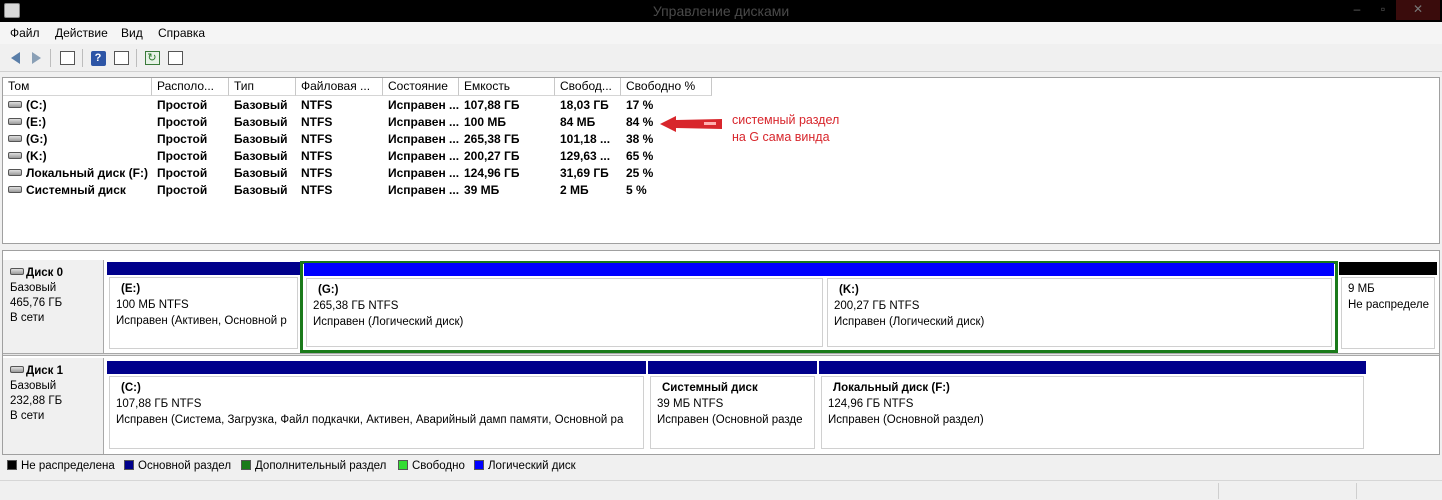 The width and height of the screenshot is (1442, 500). Describe the element at coordinates (1383, 10) in the screenshot. I see `maximize-button: ▫` at that location.